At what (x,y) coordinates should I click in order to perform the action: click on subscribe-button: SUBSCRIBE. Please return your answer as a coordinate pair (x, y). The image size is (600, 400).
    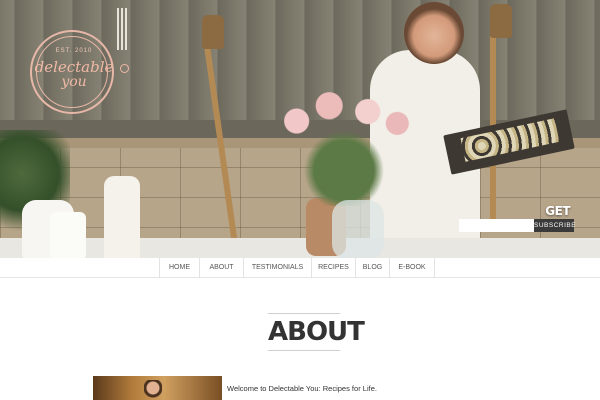
    Looking at the image, I should click on (555, 225).